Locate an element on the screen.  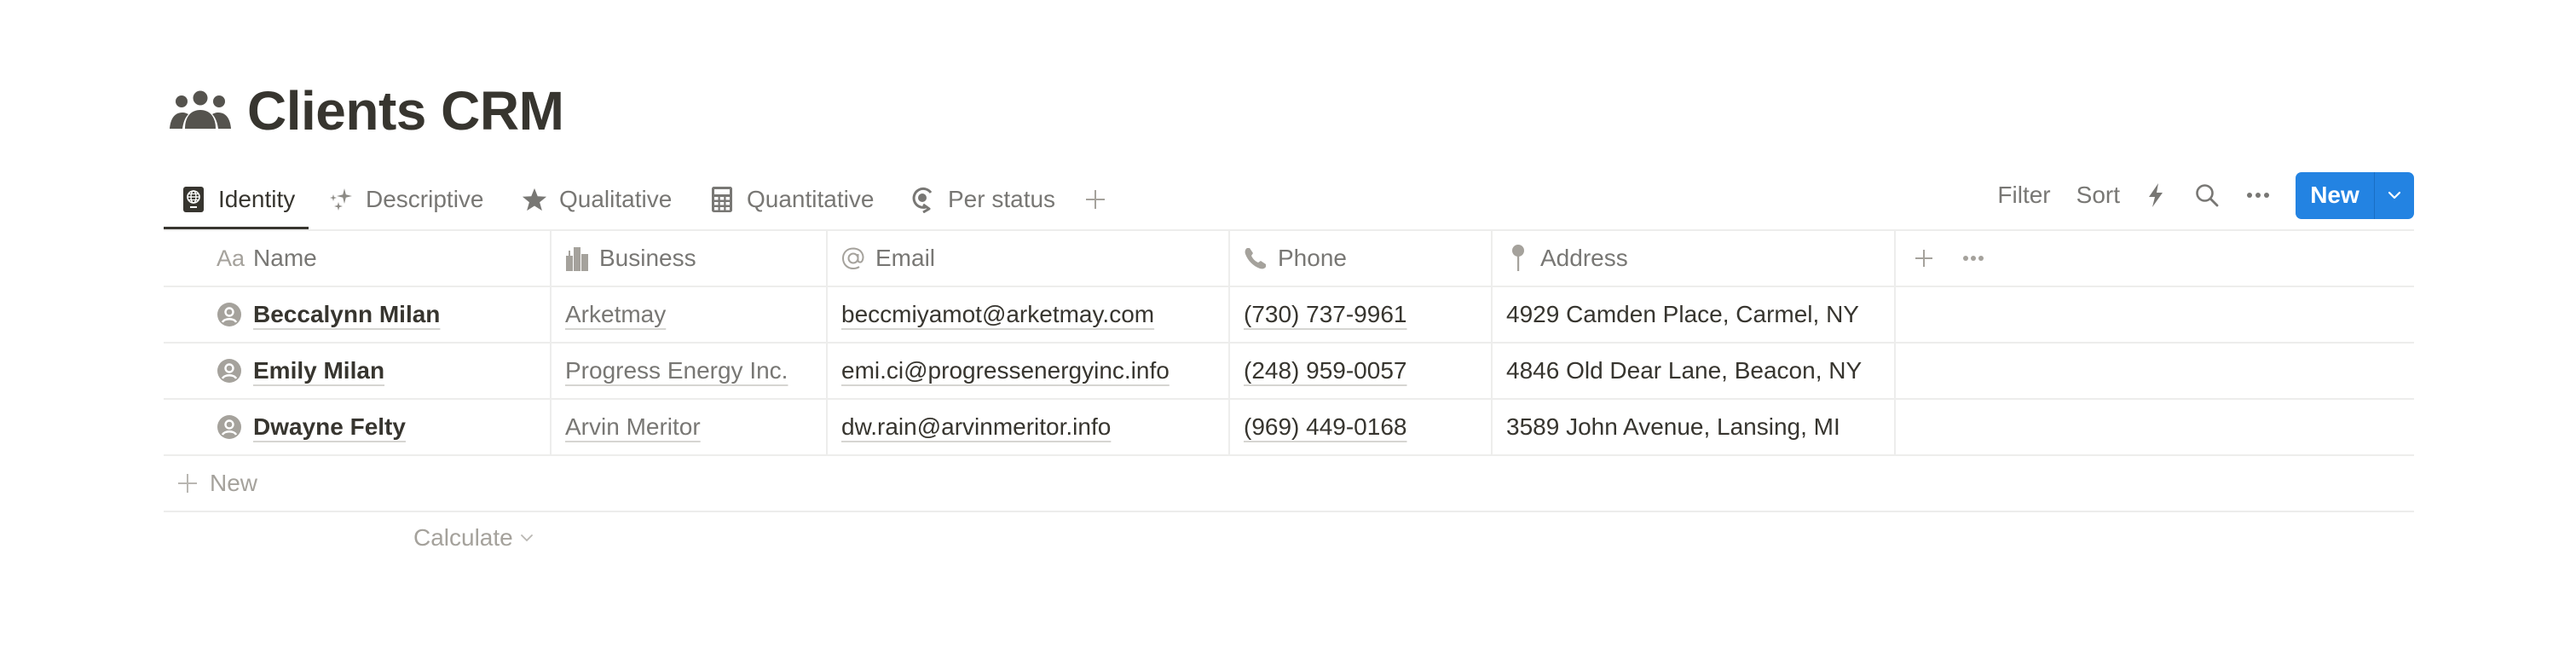
tab-identity: Identity is located at coordinates (236, 200).